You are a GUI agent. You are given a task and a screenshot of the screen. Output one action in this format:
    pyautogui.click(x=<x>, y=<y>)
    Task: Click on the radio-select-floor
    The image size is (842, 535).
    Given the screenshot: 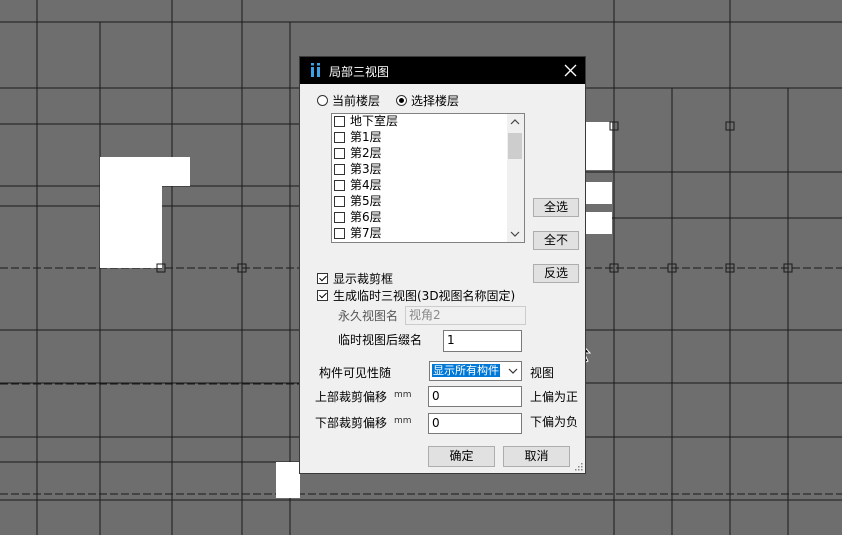 What is the action you would take?
    pyautogui.click(x=401, y=100)
    